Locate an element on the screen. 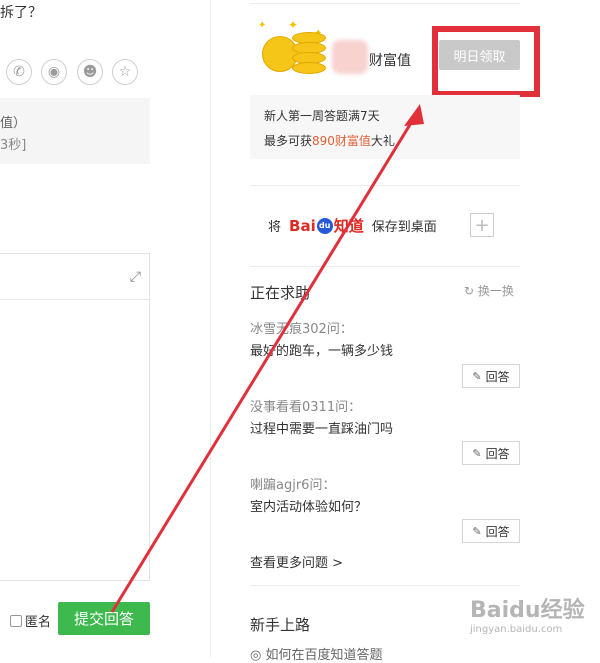  watermark: Baidu经验 jingyan.baidu.com is located at coordinates (527, 613).